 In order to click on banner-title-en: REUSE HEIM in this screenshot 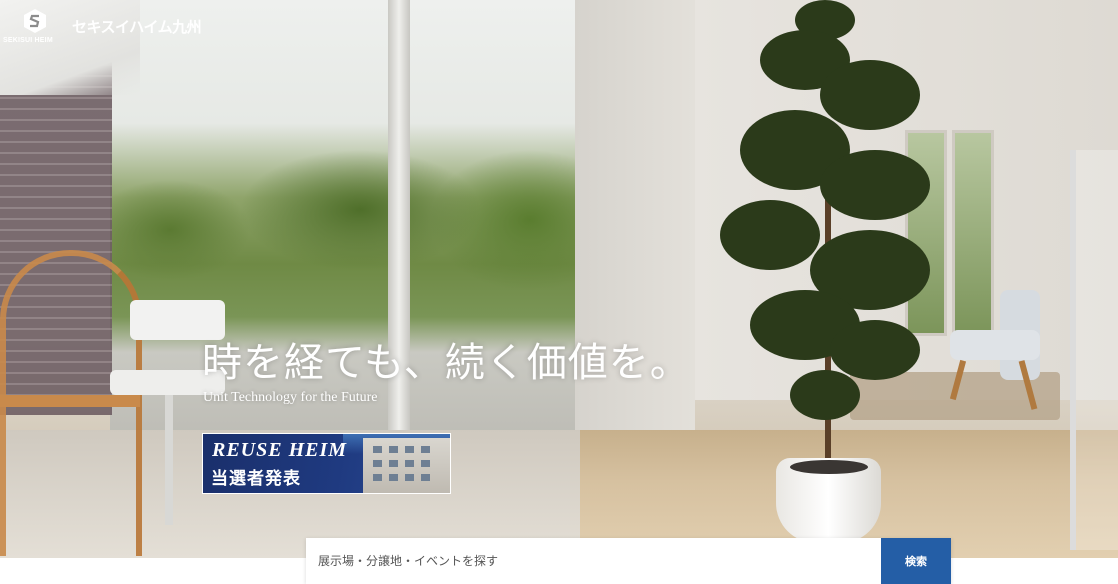, I will do `click(280, 450)`.